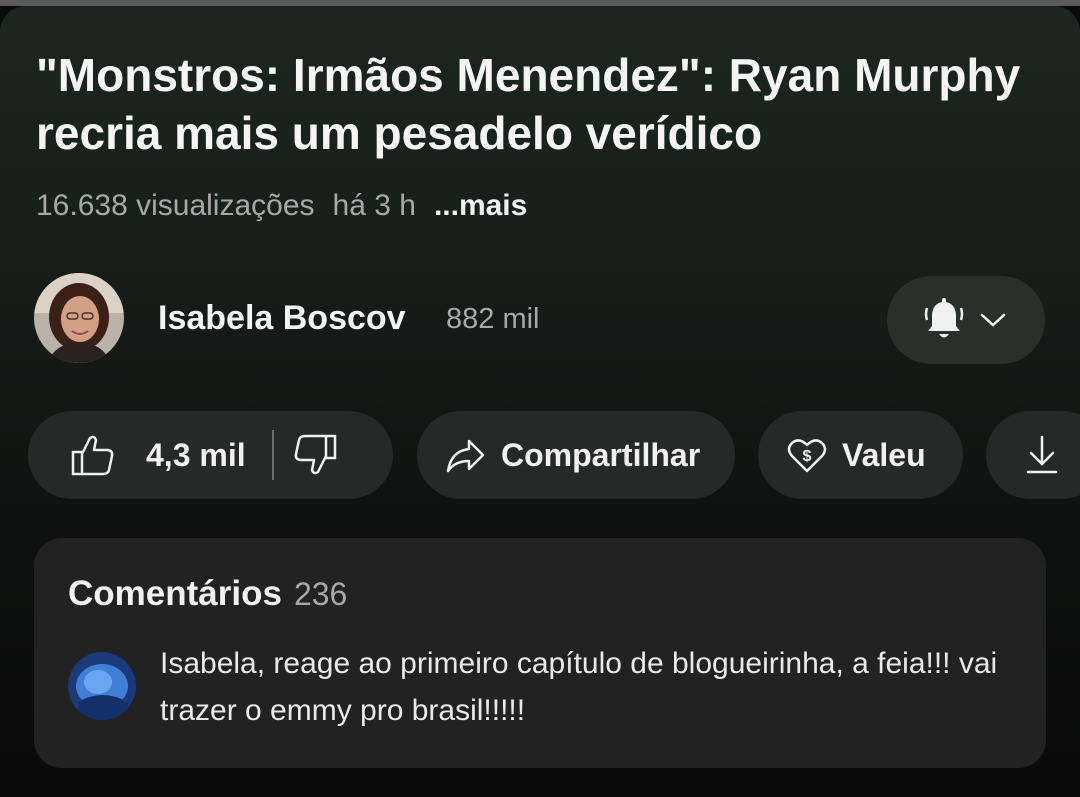  I want to click on like-button: 4,3 mil, so click(158, 455).